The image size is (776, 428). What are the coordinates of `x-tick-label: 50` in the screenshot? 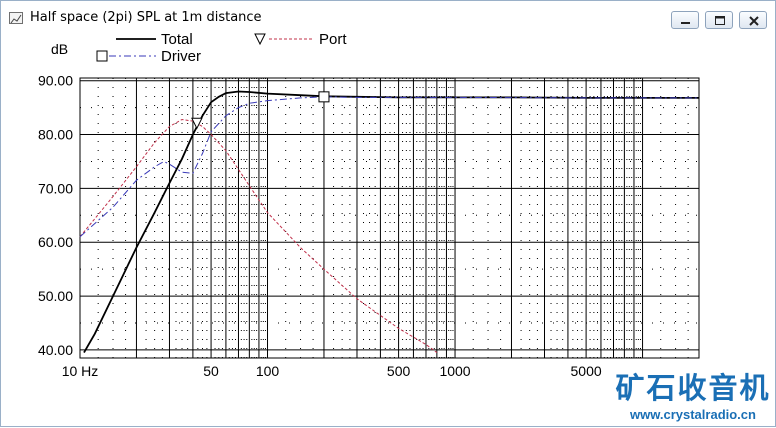 It's located at (211, 371).